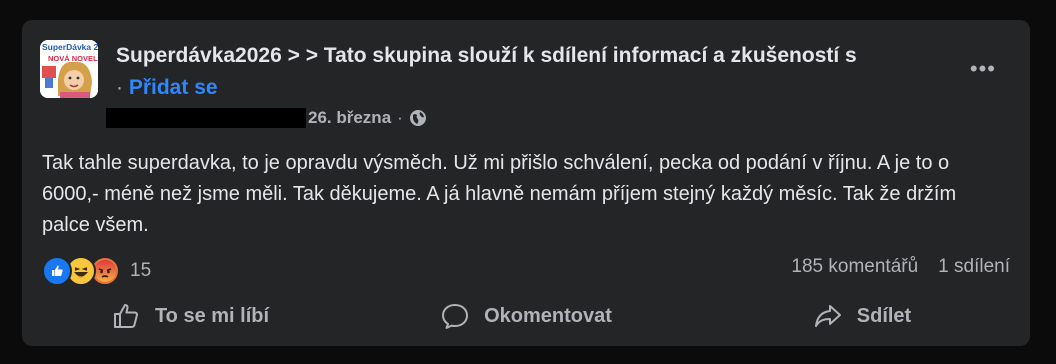 The height and width of the screenshot is (364, 1056). Describe the element at coordinates (983, 69) in the screenshot. I see `more-options-button: •••` at that location.